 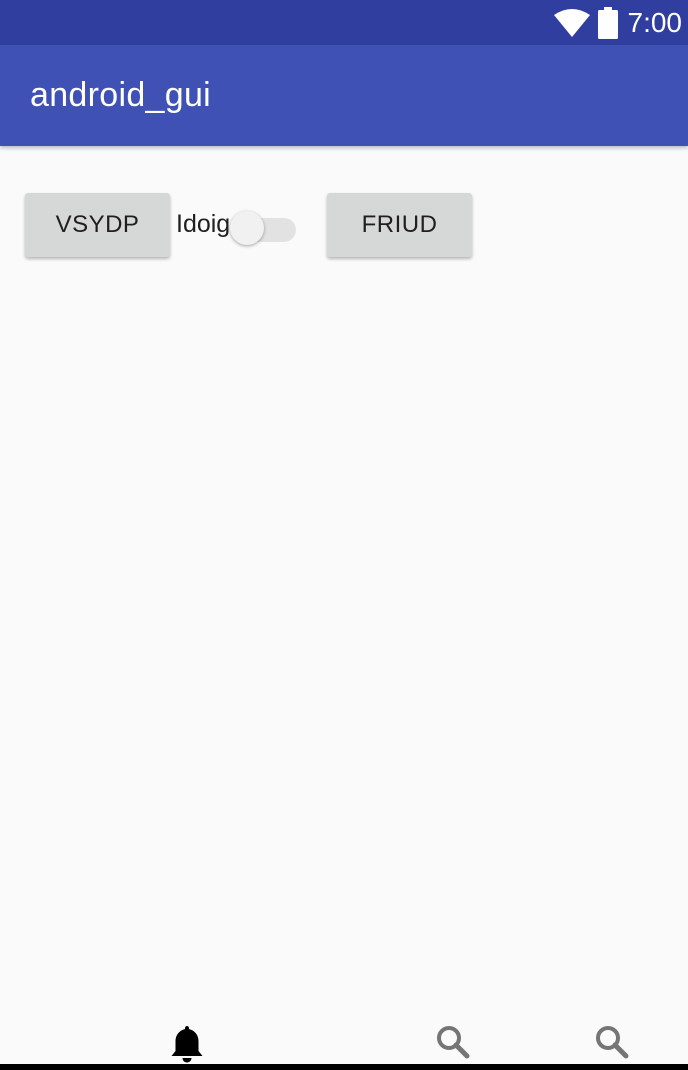 What do you see at coordinates (247, 228) in the screenshot?
I see `switch-thumb` at bounding box center [247, 228].